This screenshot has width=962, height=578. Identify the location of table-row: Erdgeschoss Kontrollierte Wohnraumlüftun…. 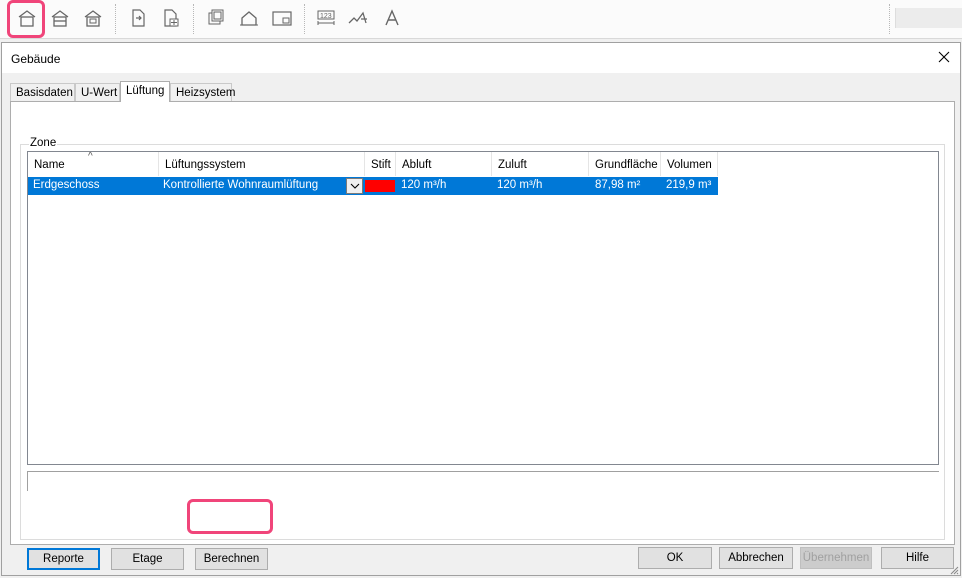
(373, 186).